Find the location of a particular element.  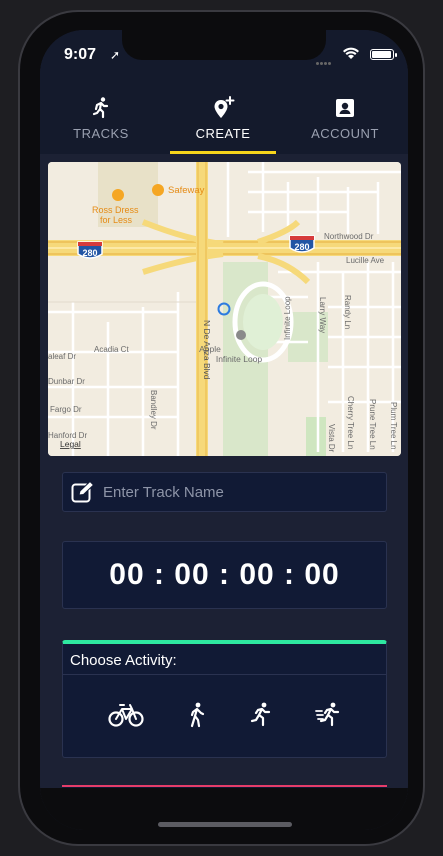

map-label-larry: Larry Way is located at coordinates (322, 315).